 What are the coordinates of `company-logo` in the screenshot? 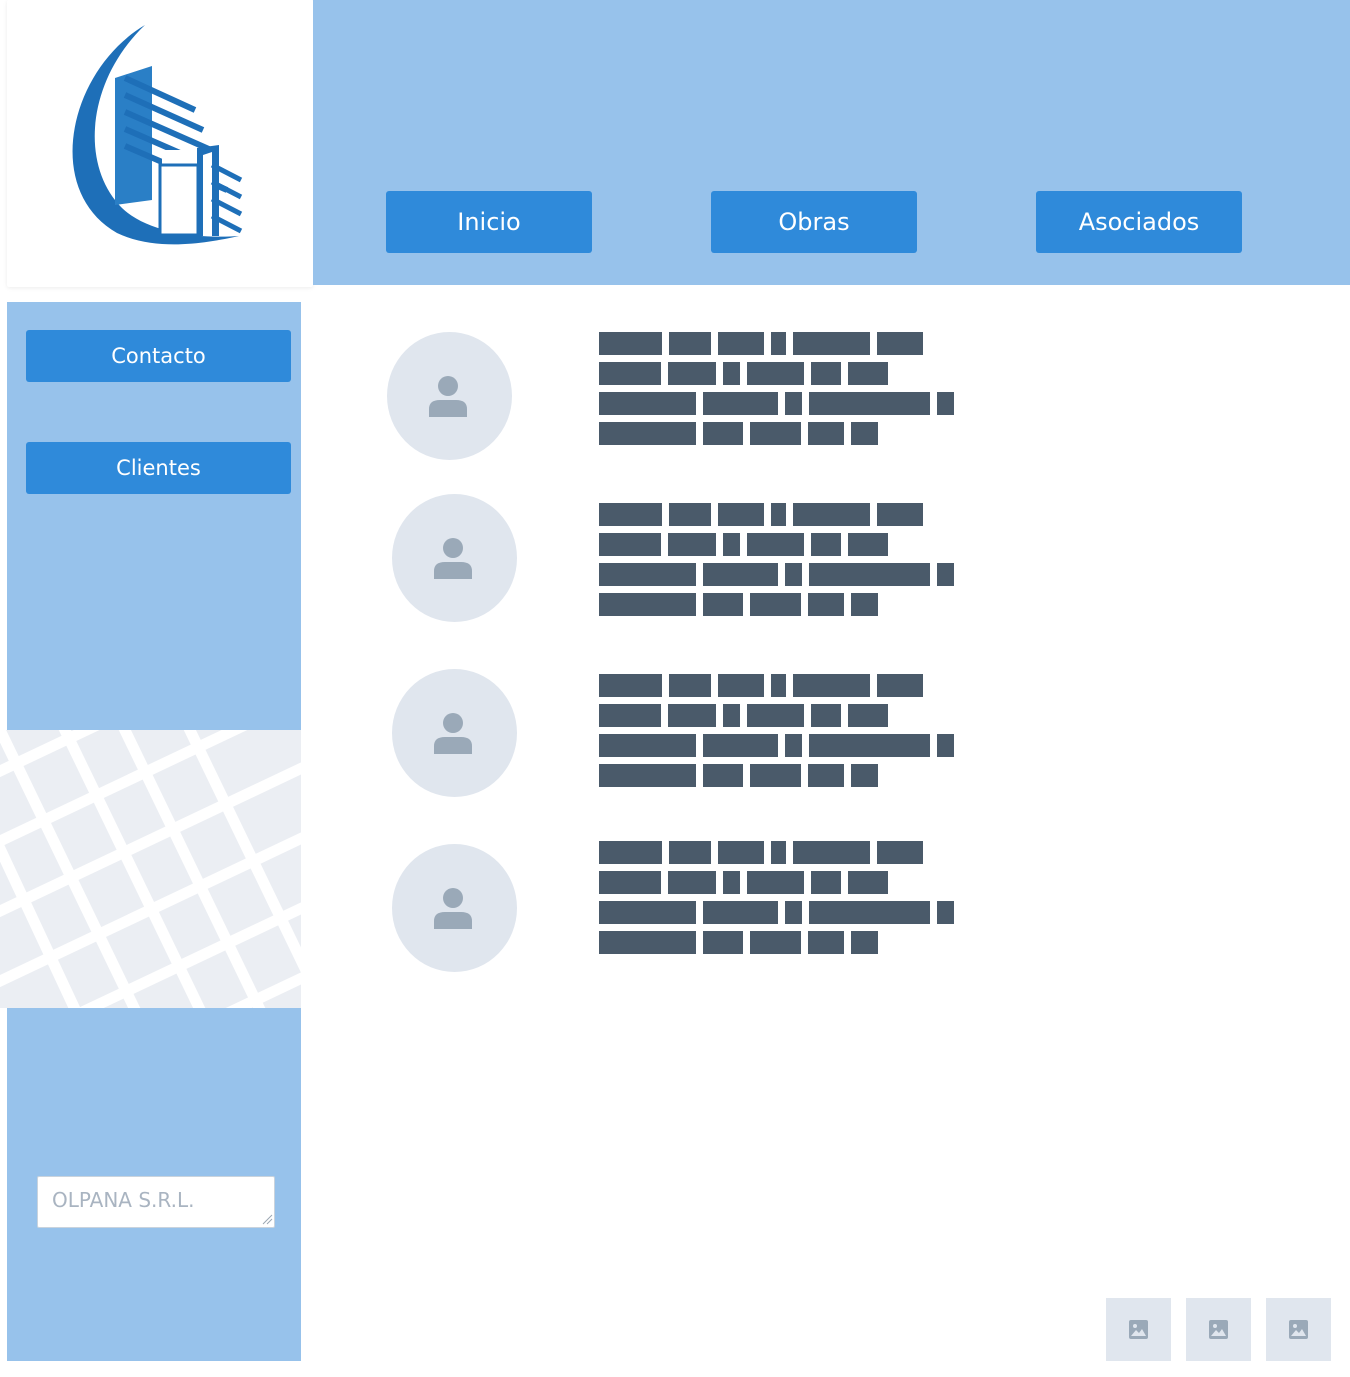 It's located at (160, 143).